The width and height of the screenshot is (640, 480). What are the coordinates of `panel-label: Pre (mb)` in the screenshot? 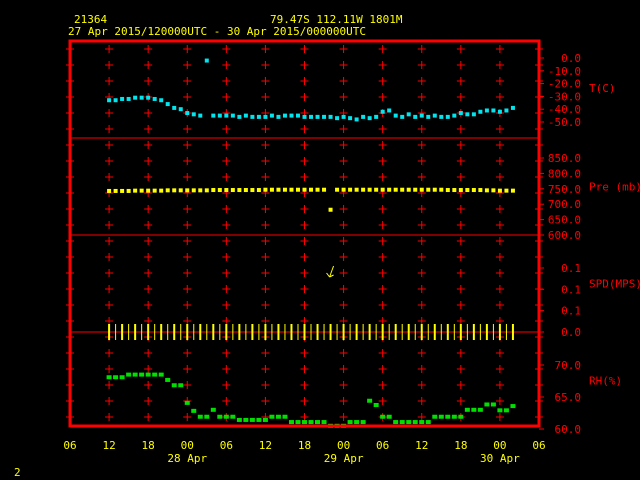 It's located at (614, 187).